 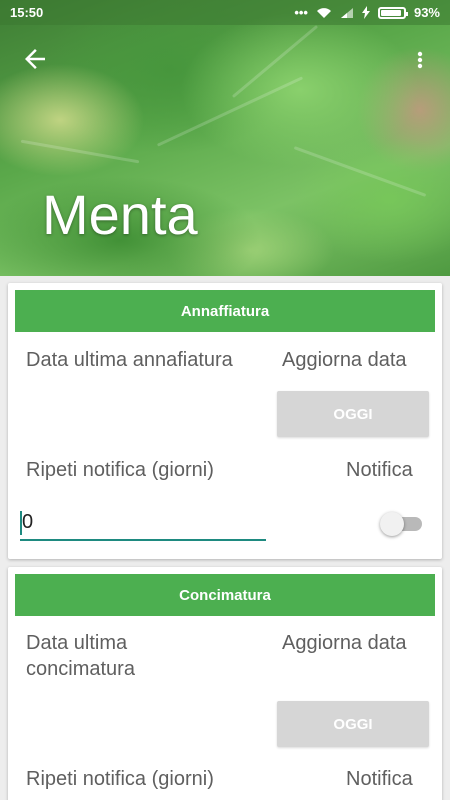 What do you see at coordinates (21, 523) in the screenshot?
I see `text-cursor` at bounding box center [21, 523].